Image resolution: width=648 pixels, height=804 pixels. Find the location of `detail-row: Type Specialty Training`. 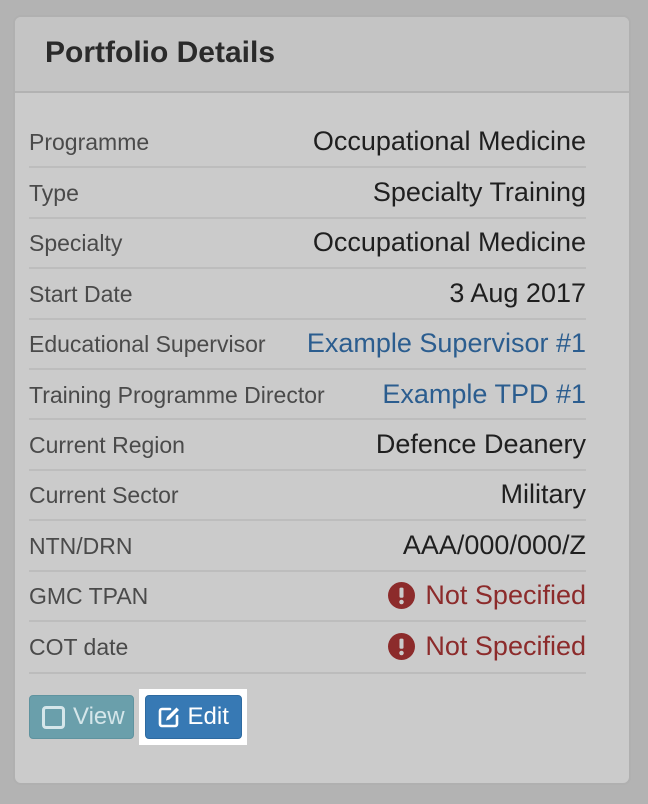

detail-row: Type Specialty Training is located at coordinates (307, 191).